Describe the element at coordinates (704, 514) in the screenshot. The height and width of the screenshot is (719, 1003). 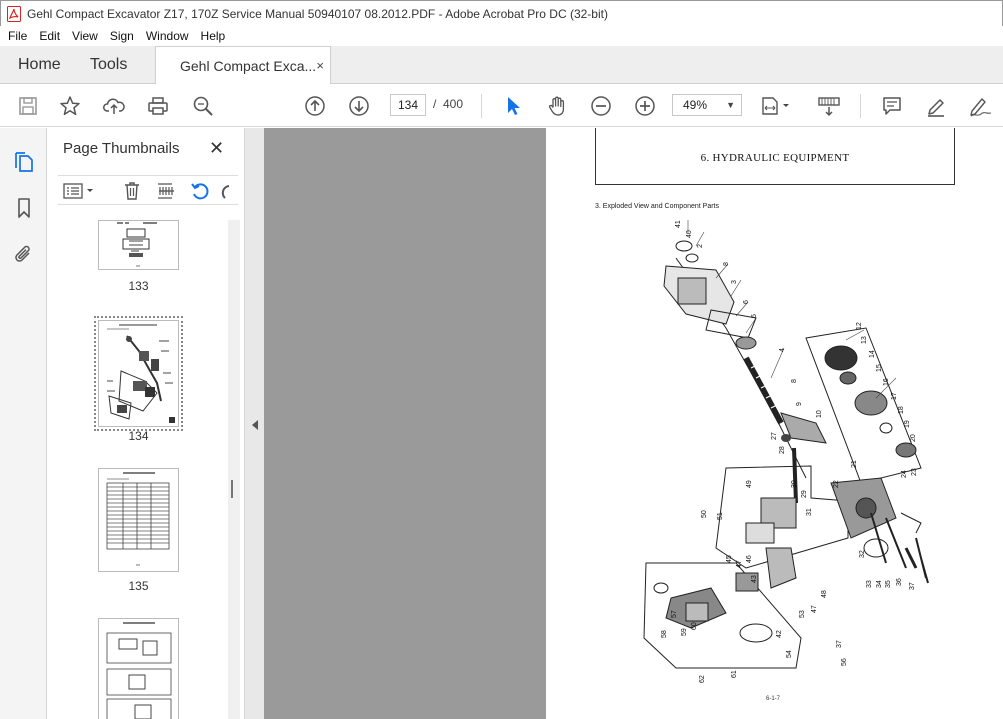
I see `svg-text: 50` at that location.